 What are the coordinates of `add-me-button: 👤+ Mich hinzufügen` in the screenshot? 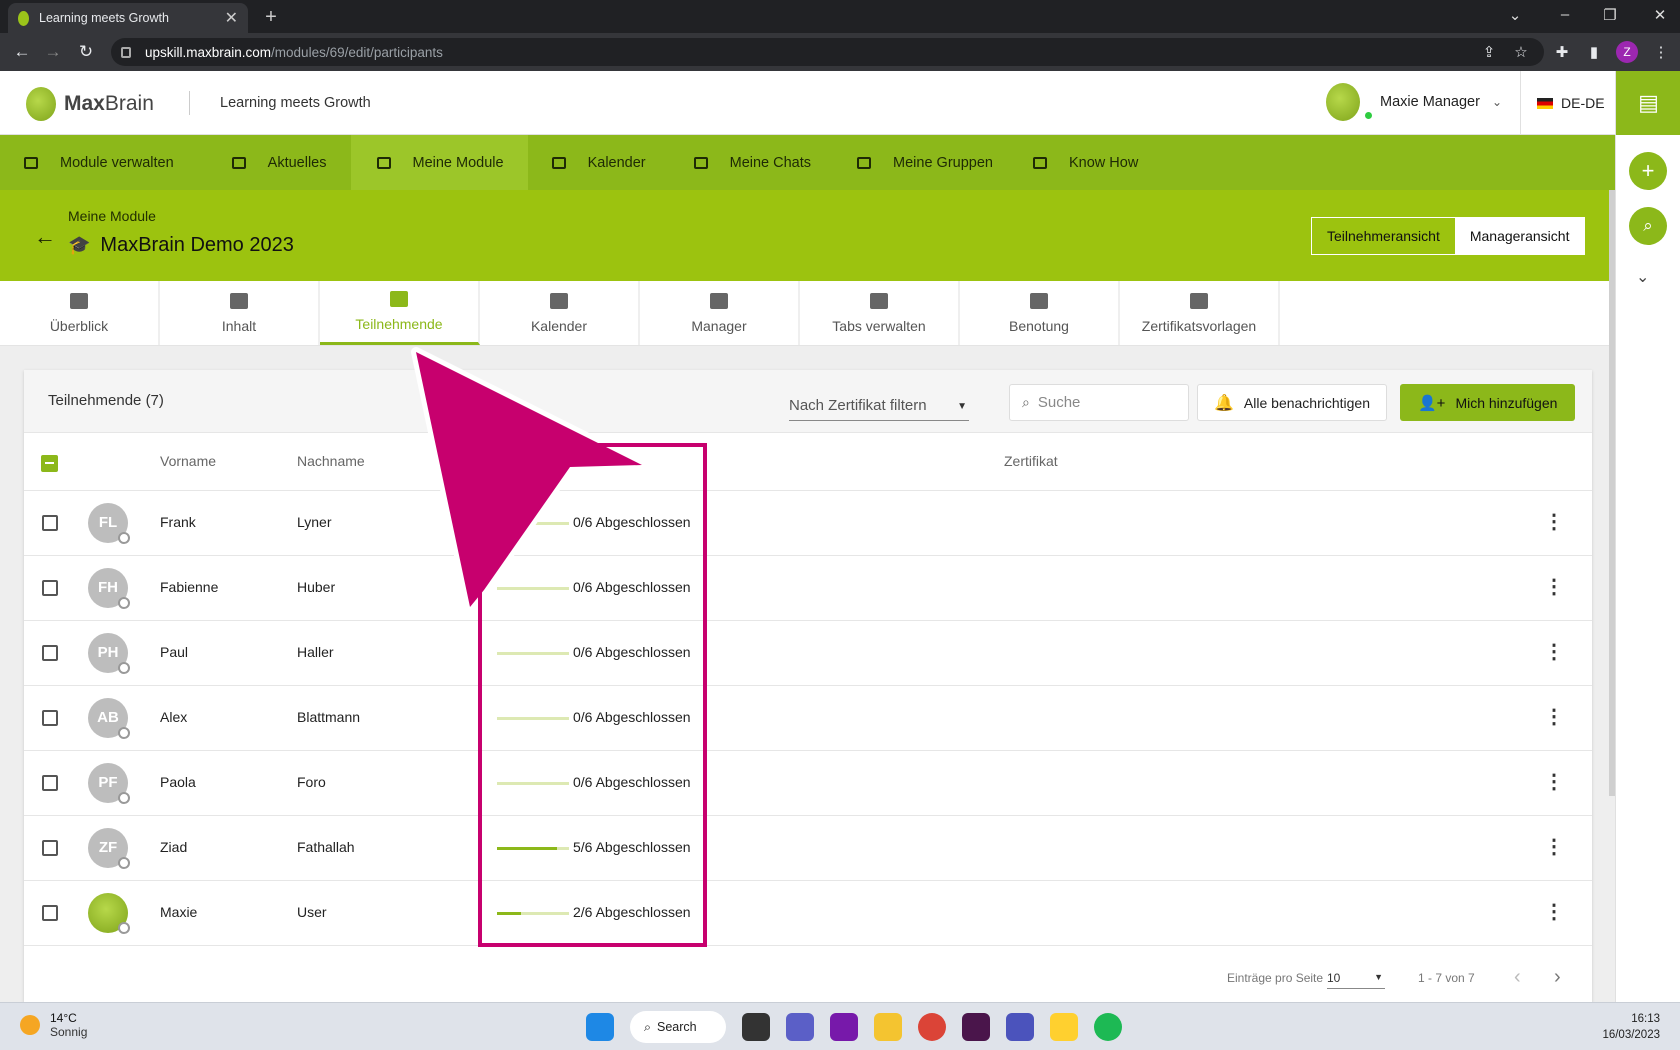 It's located at (1488, 402).